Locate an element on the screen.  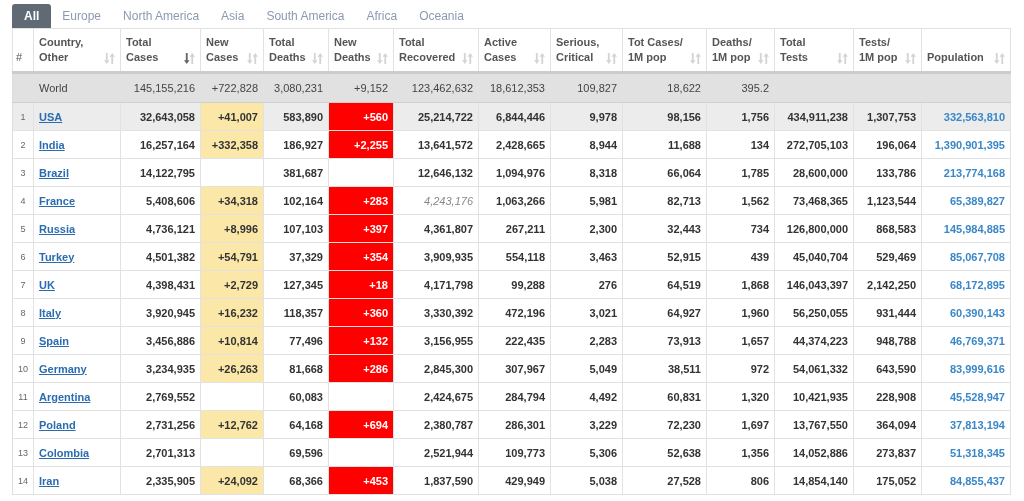
table-cell: 27,528 is located at coordinates (684, 480).